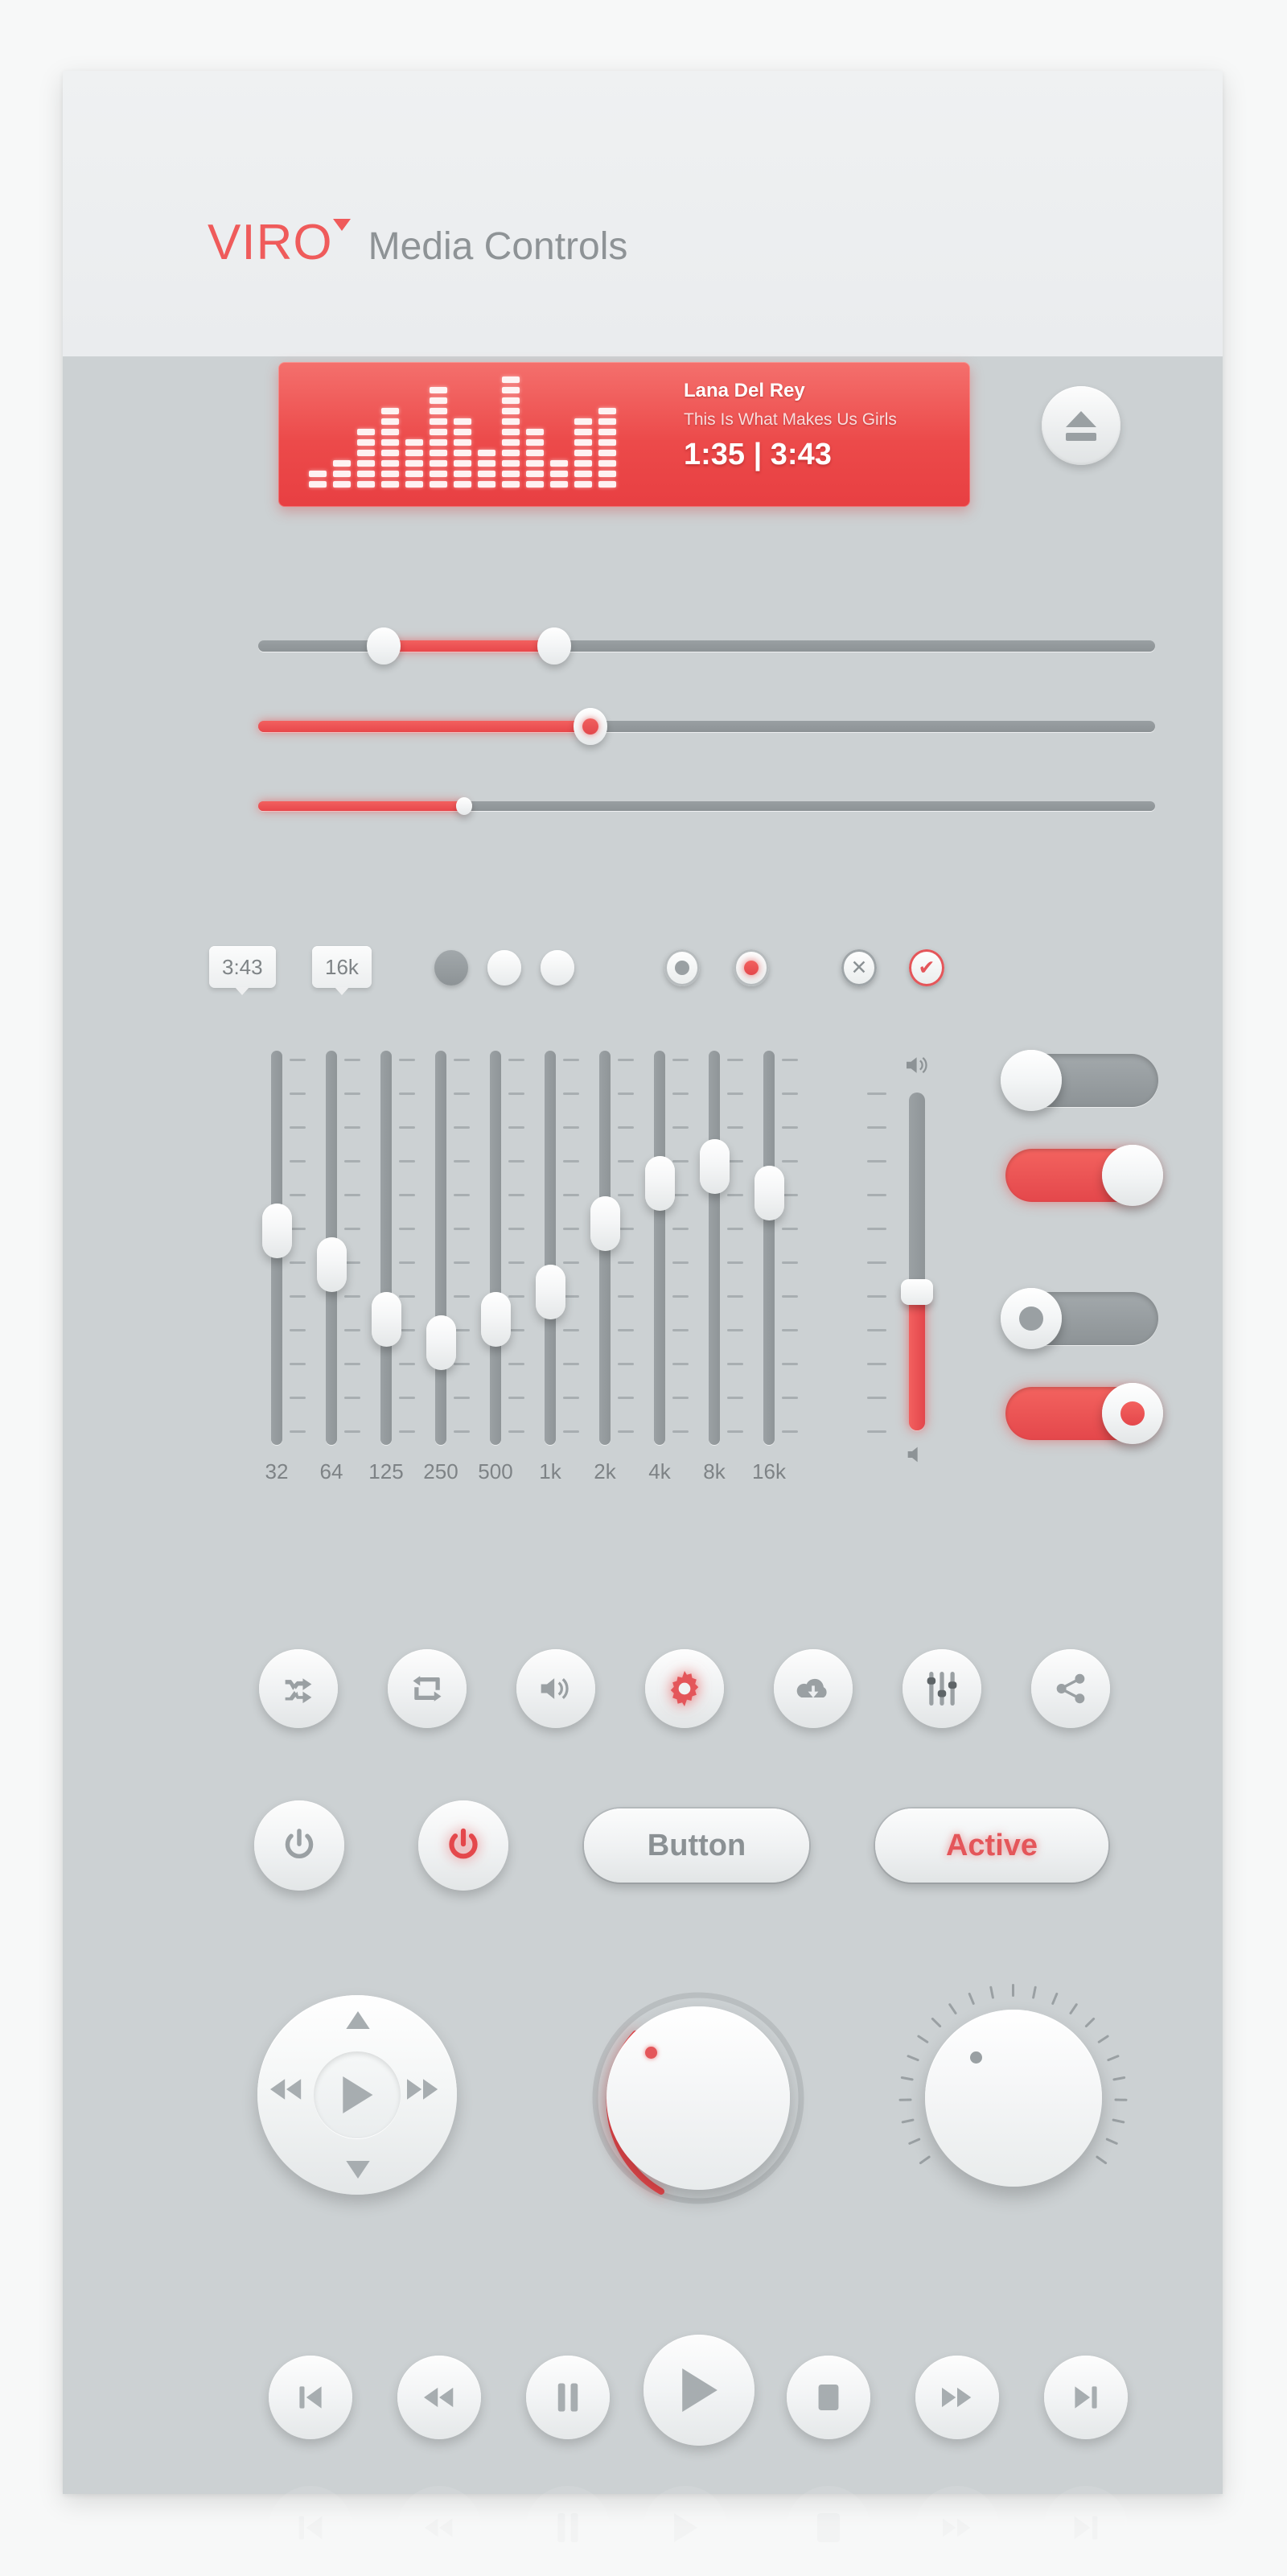 The image size is (1287, 2576). I want to click on eq-band-4k: 4k, so click(662, 1267).